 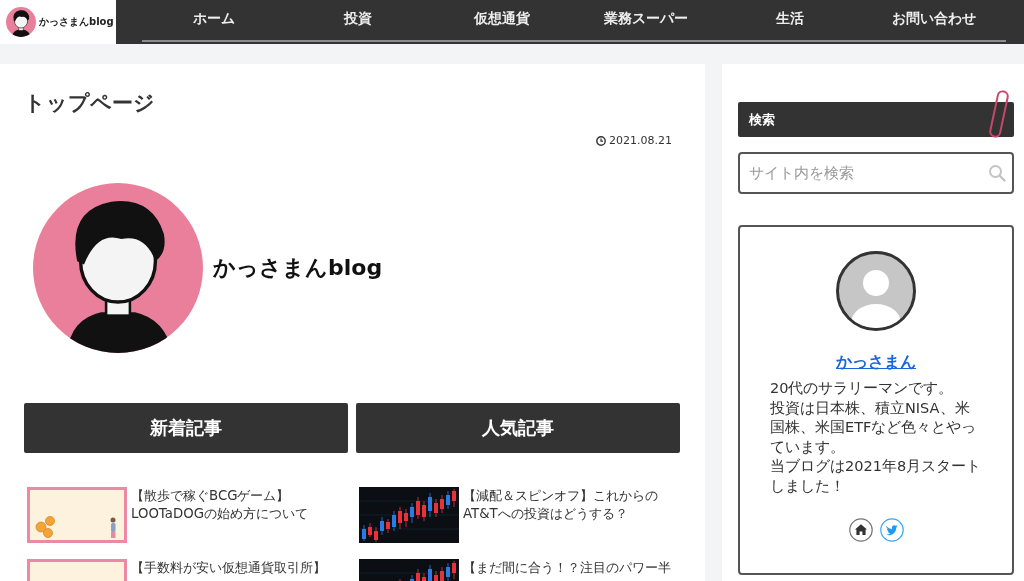 I want to click on home-icon, so click(x=860, y=530).